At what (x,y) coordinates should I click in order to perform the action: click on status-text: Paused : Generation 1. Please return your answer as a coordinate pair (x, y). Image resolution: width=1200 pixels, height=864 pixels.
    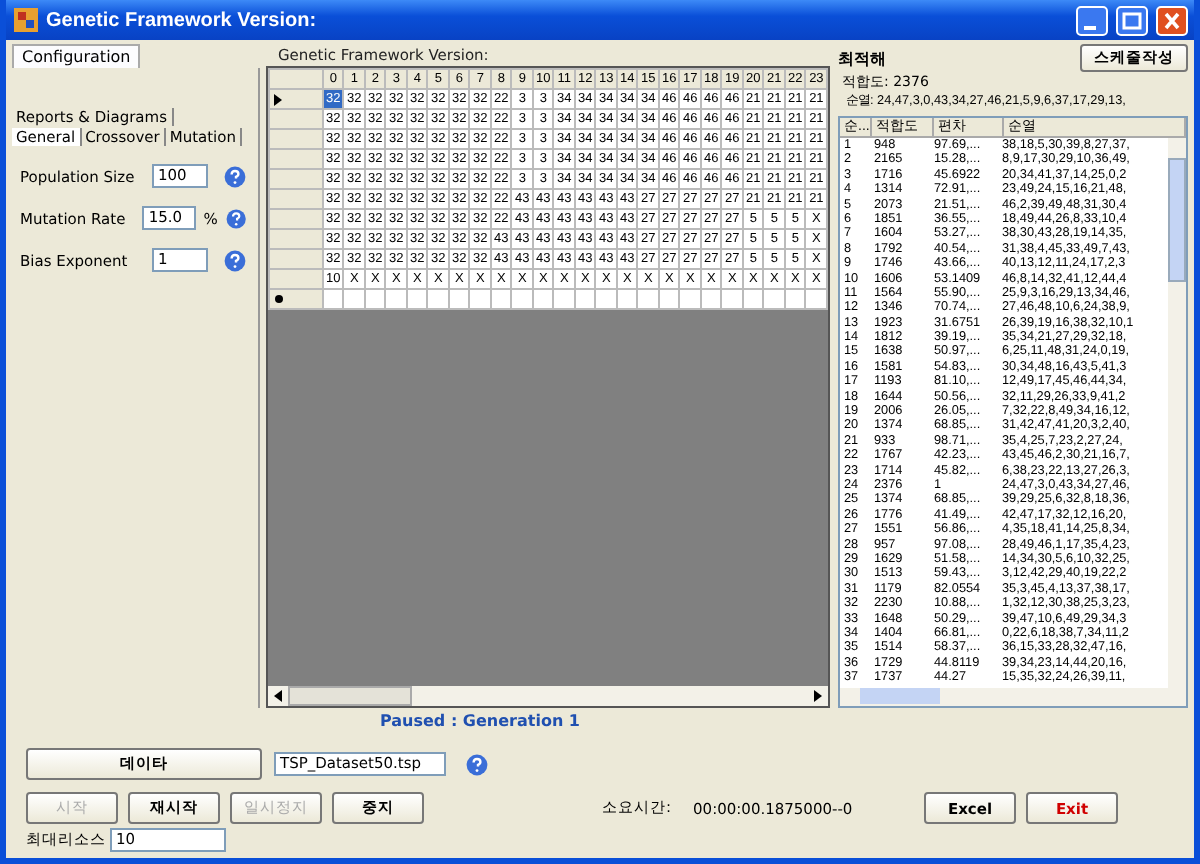
    Looking at the image, I should click on (480, 723).